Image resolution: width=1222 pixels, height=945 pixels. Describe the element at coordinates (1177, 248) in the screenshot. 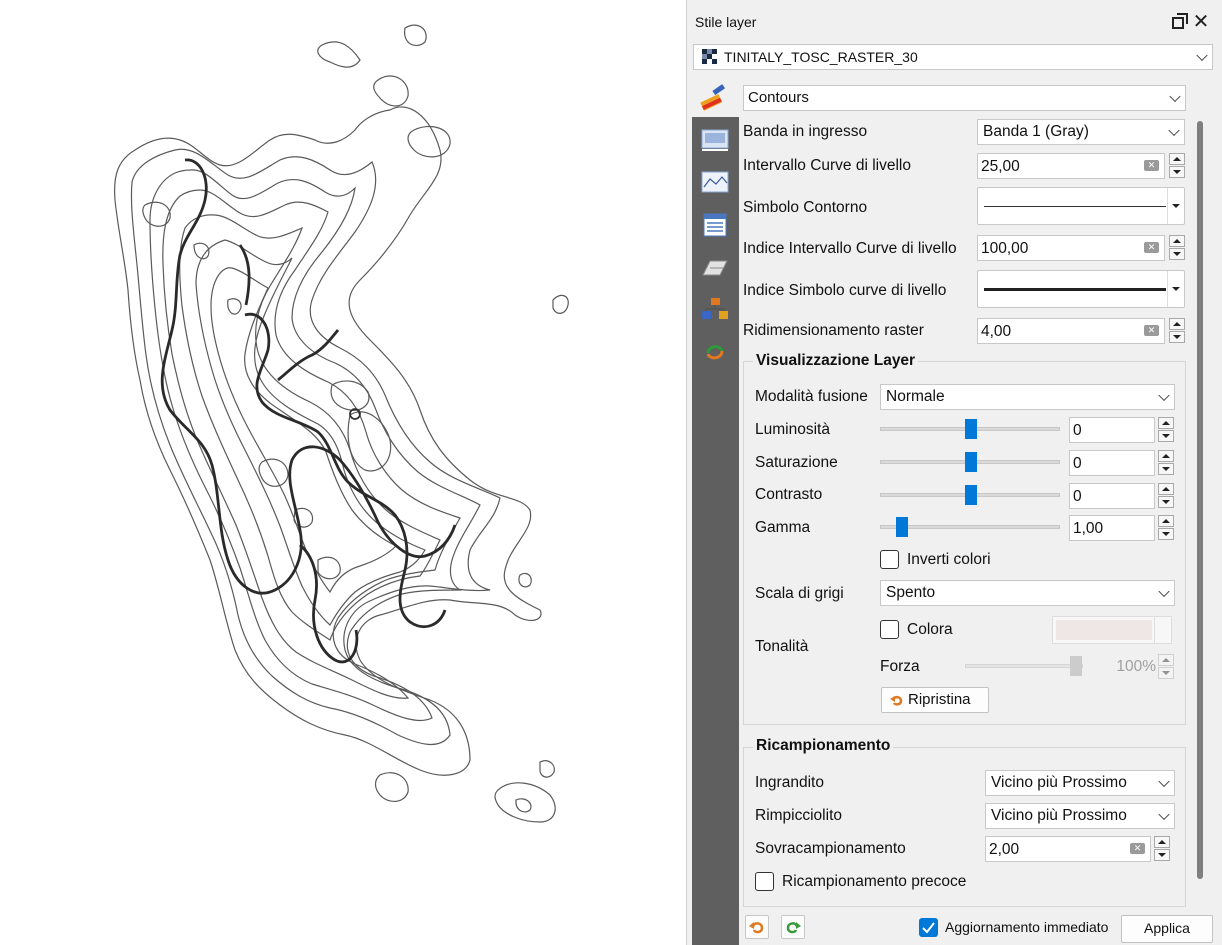

I see `index-interval-stepper` at that location.